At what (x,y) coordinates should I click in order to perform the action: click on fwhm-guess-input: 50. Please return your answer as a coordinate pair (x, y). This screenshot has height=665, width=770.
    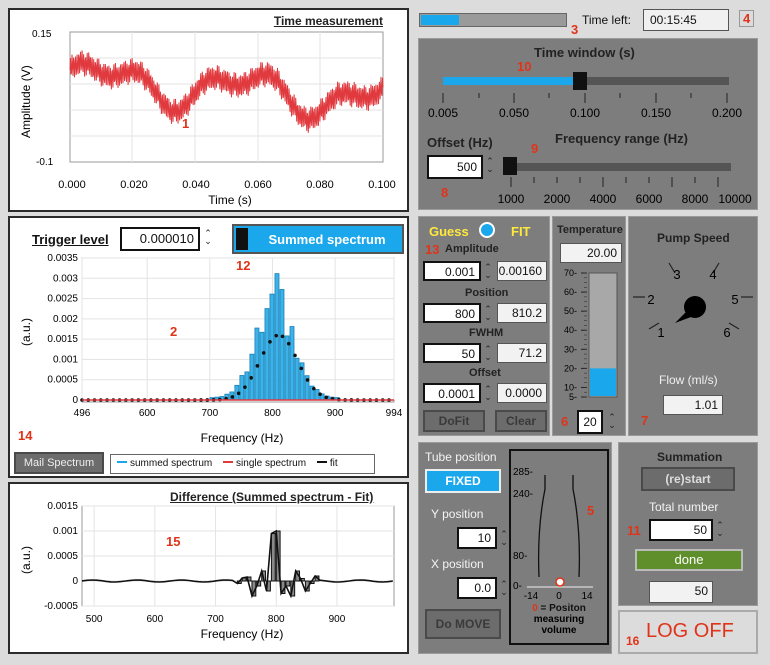
    Looking at the image, I should click on (452, 353).